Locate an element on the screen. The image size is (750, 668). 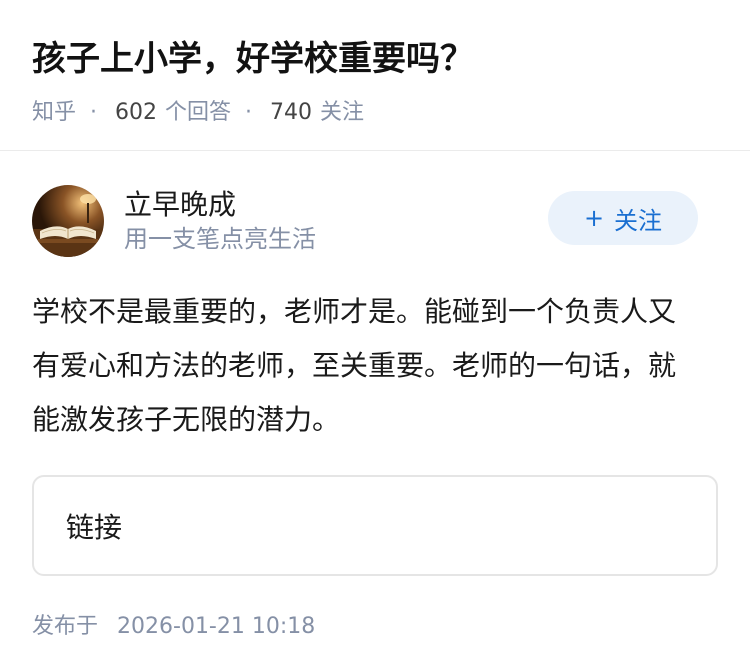
publish-time: 发布于 2026-01-21 10:18 is located at coordinates (375, 627).